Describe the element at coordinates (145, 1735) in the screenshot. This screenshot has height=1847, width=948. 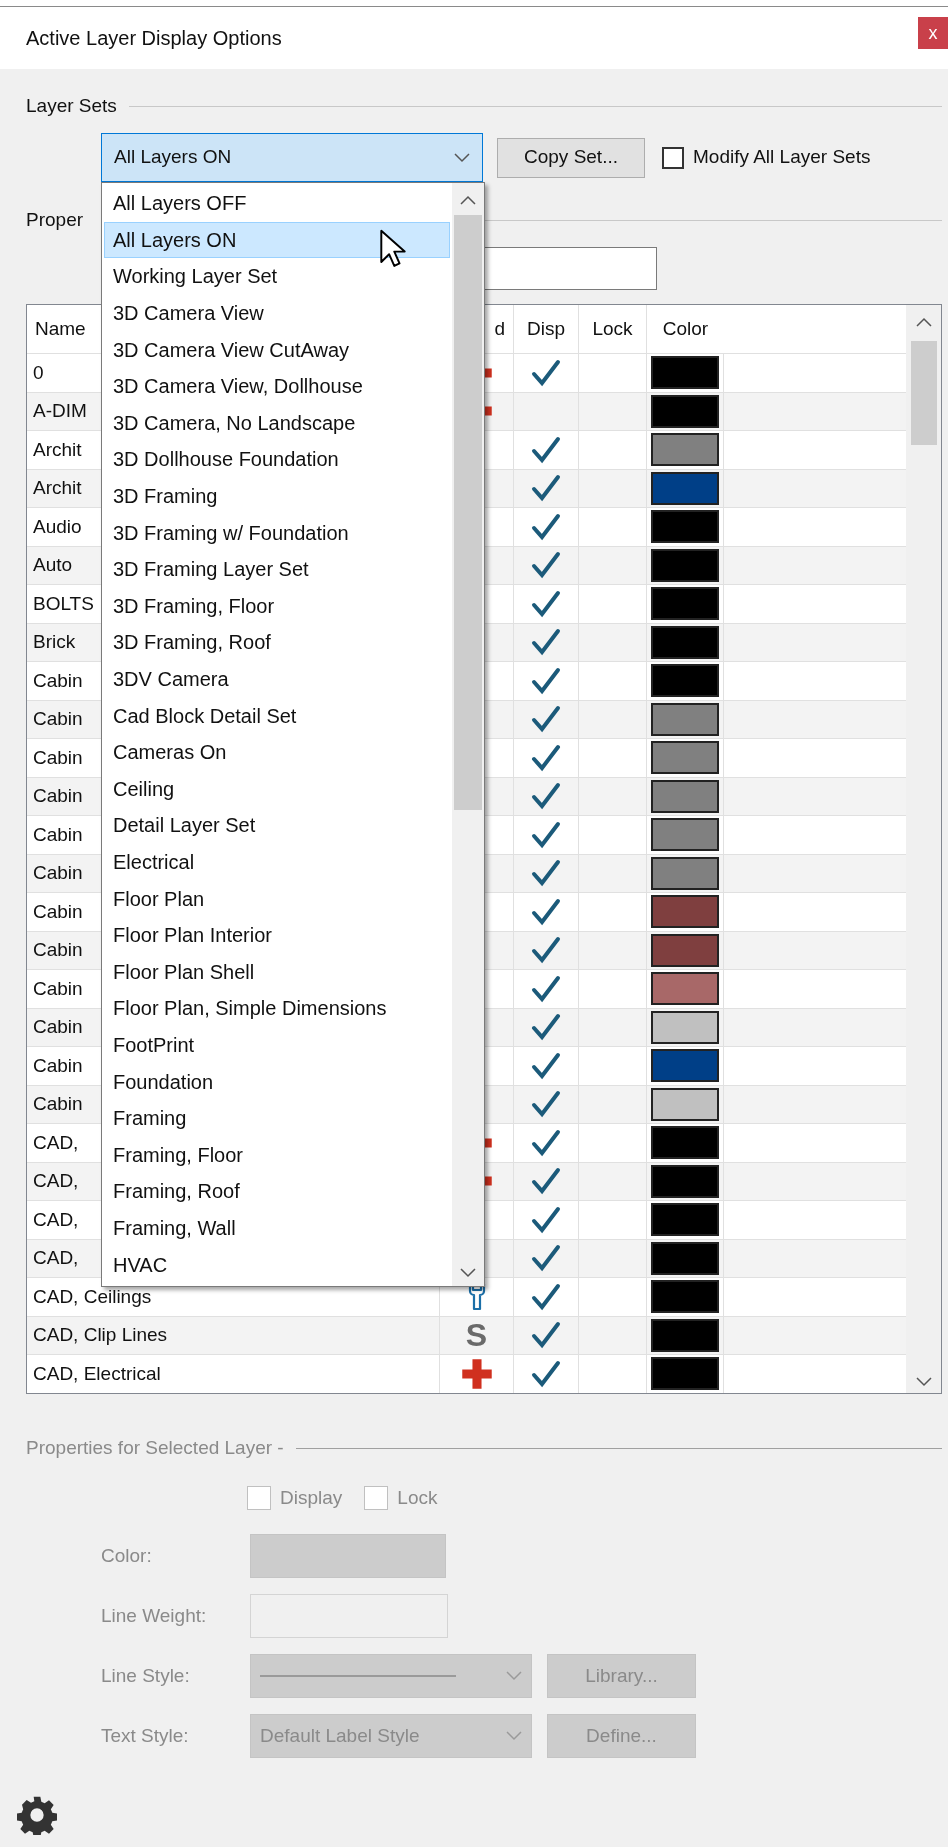
I see `field-label: Text Style:` at that location.